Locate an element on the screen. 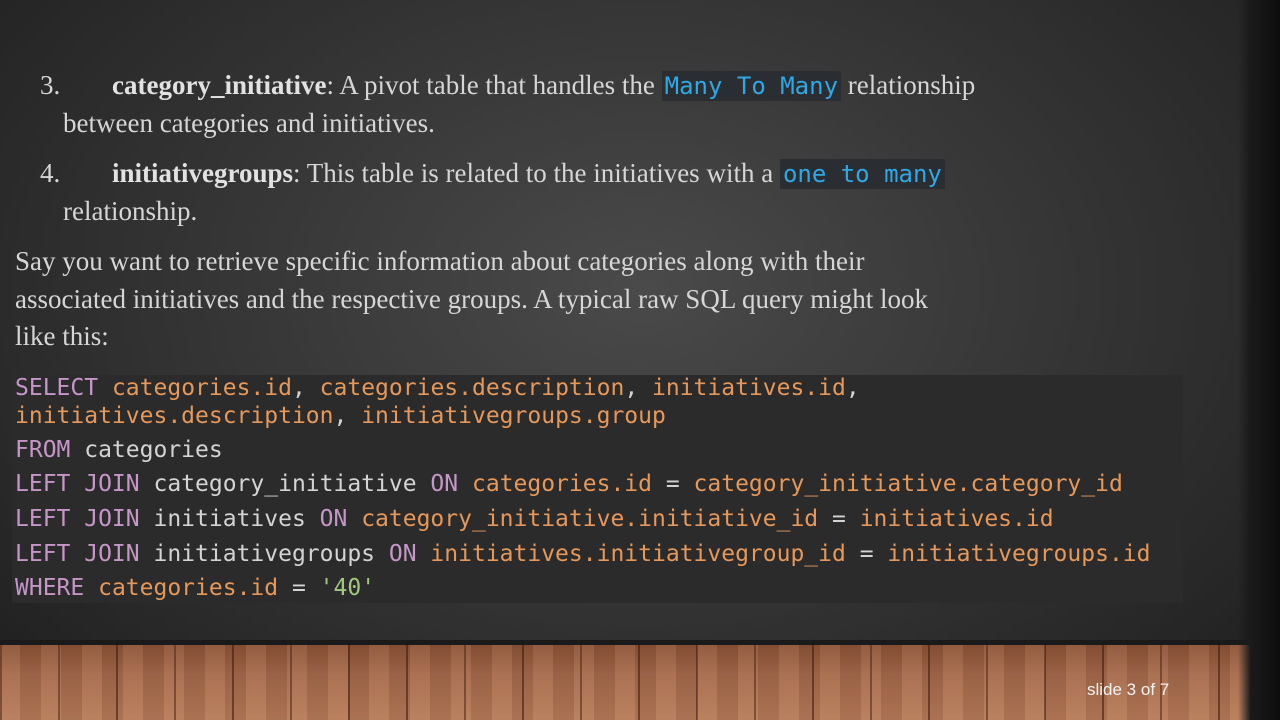 The image size is (1280, 720). code-line-3: FROM categories is located at coordinates (119, 450).